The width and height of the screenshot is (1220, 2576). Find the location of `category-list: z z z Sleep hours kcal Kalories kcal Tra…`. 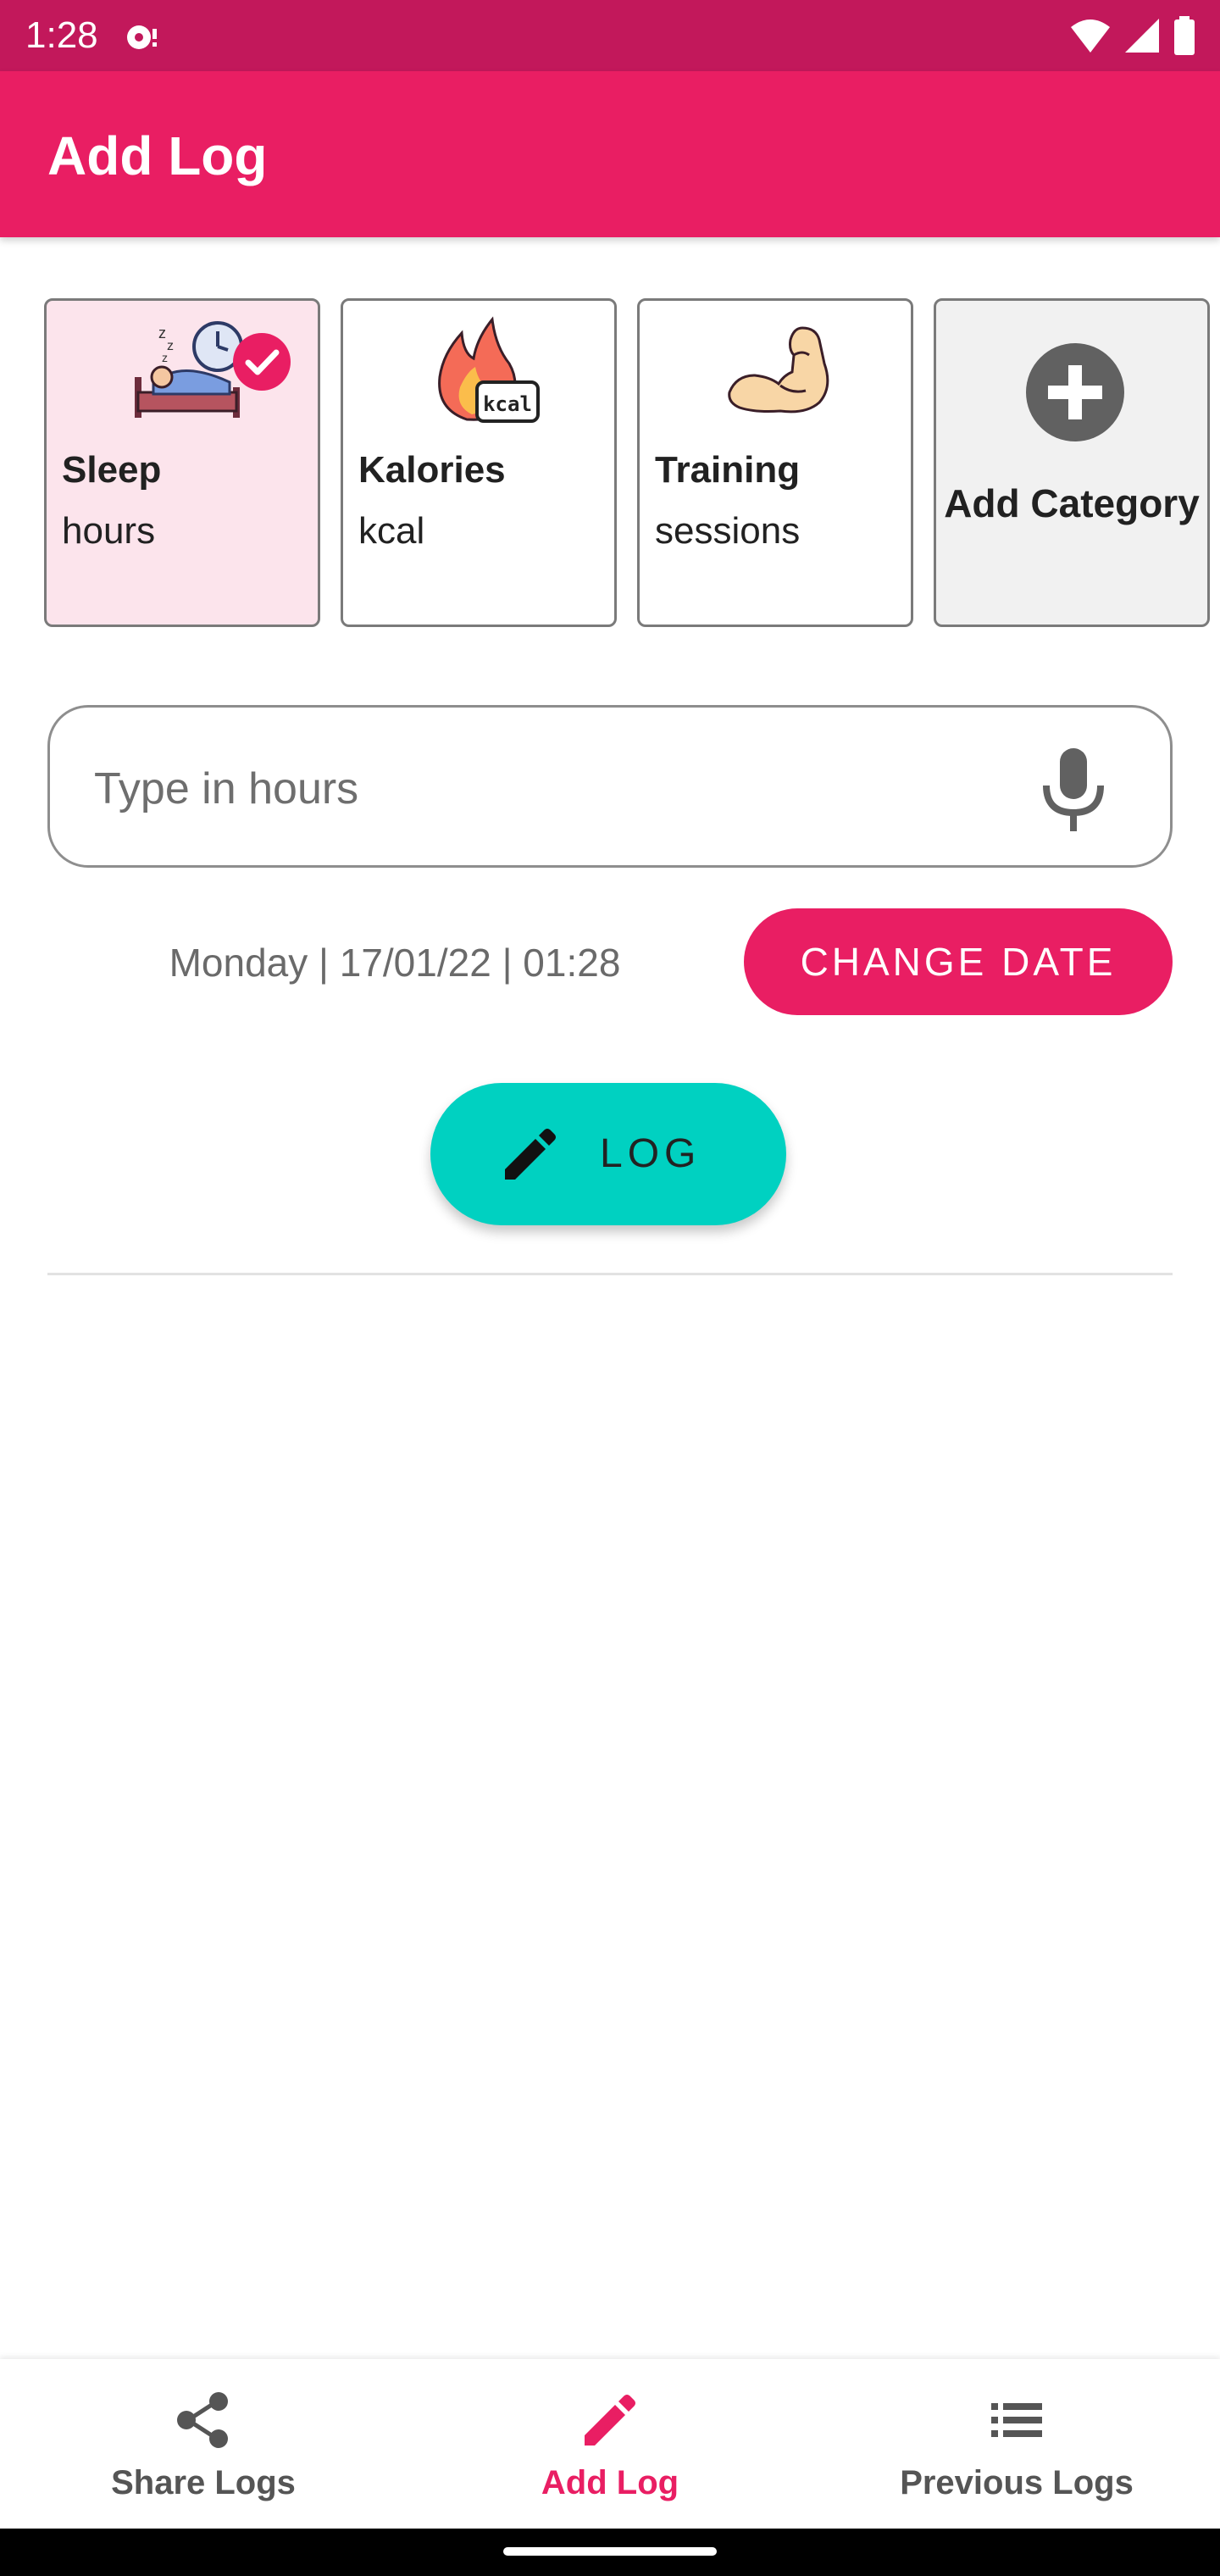

category-list: z z z Sleep hours kcal Kalories kcal Tra… is located at coordinates (627, 462).